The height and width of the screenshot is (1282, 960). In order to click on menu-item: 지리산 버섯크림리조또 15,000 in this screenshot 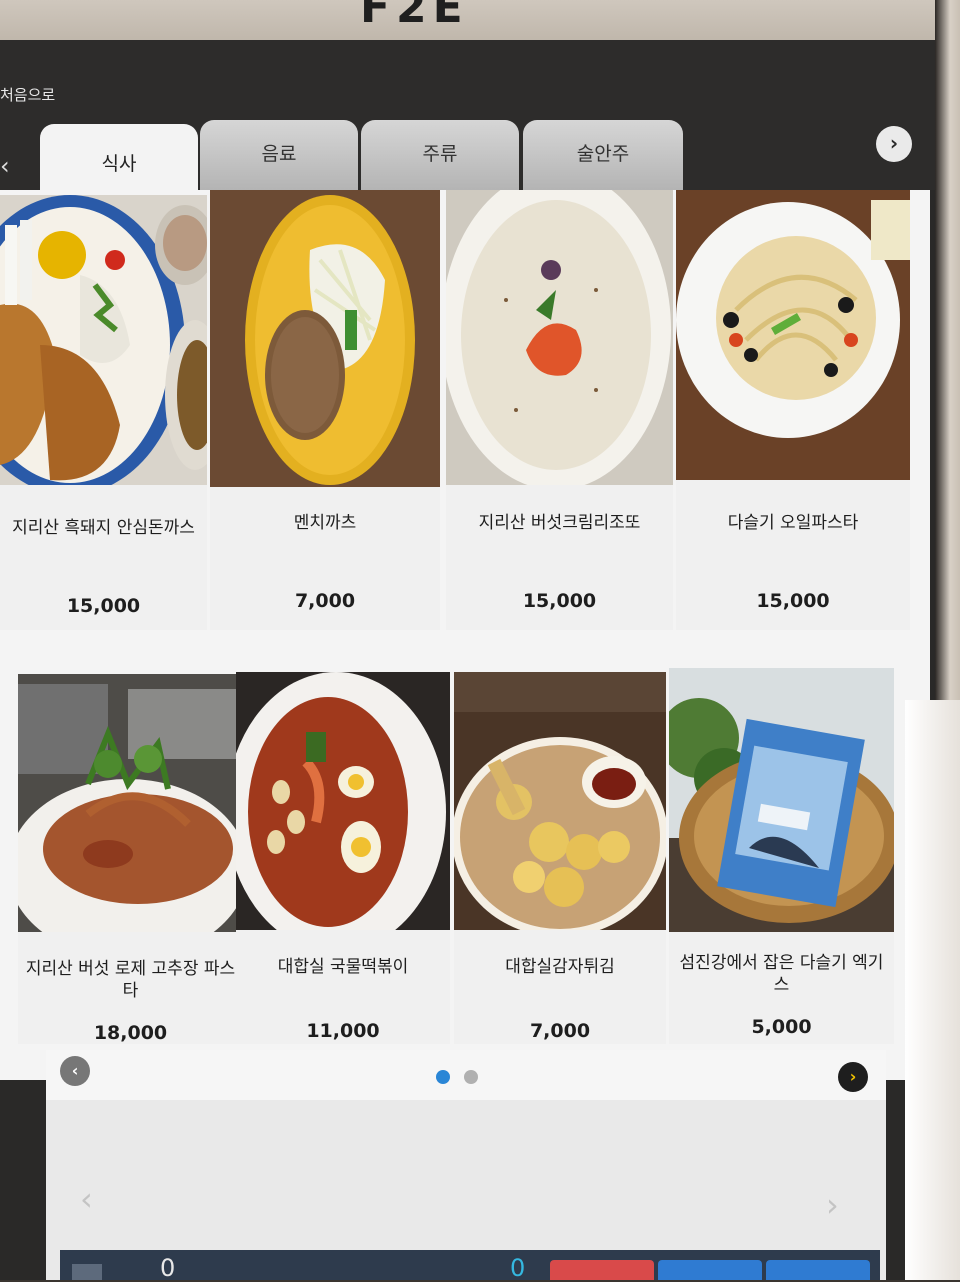, I will do `click(559, 410)`.